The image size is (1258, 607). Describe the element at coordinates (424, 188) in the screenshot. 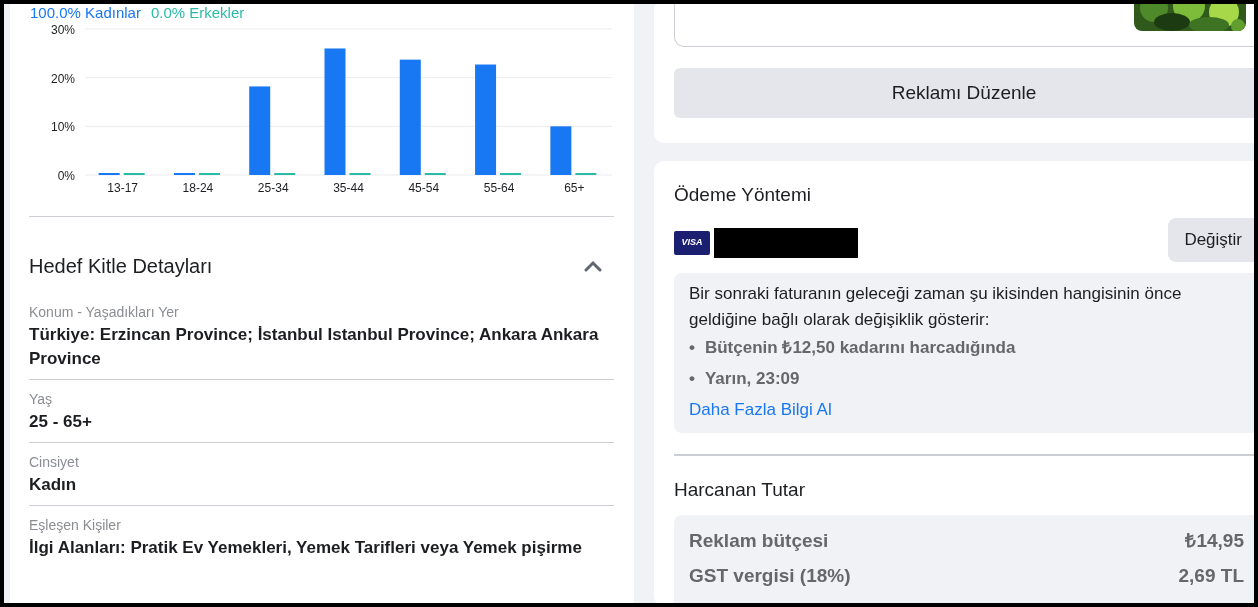

I see `axis-category-label: 45-54` at that location.